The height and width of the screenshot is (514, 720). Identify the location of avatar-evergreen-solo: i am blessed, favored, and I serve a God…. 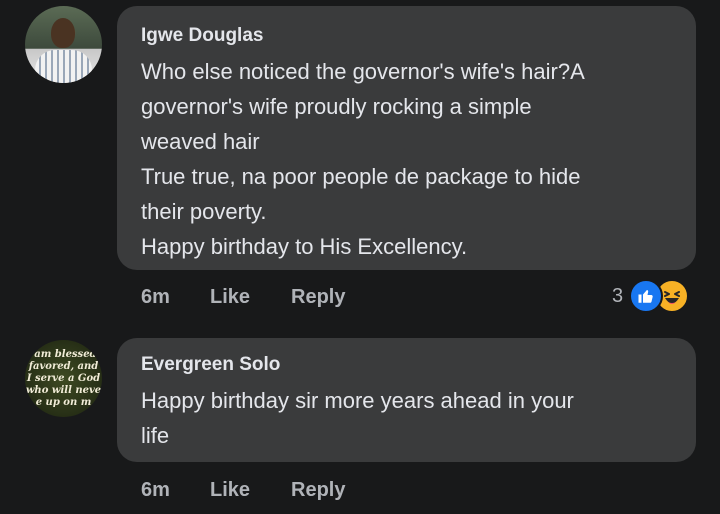
(63, 378).